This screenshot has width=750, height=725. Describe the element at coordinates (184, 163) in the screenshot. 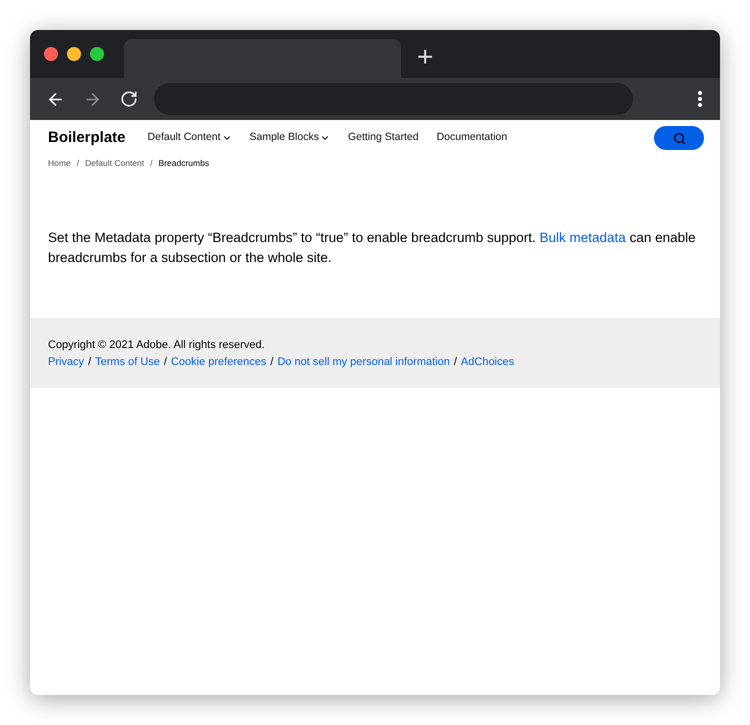

I see `breadcrumb-current: Breadcrumbs` at that location.